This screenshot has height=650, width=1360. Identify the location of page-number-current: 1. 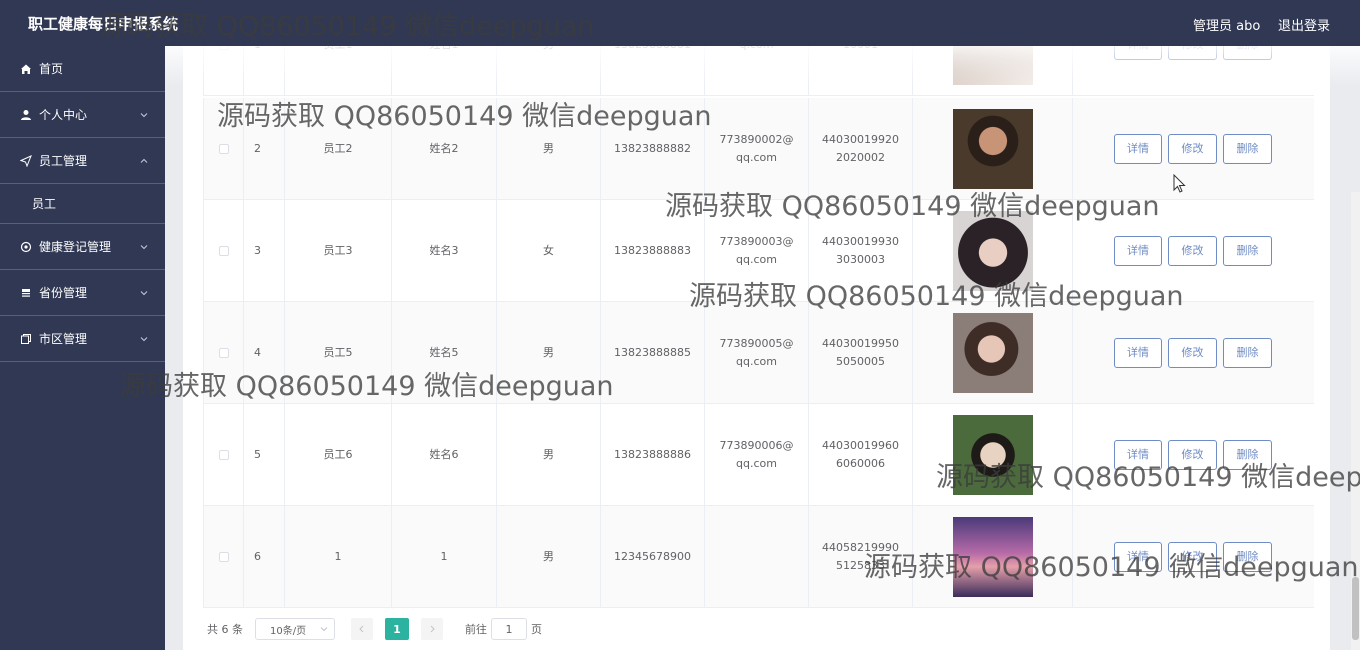
(397, 629).